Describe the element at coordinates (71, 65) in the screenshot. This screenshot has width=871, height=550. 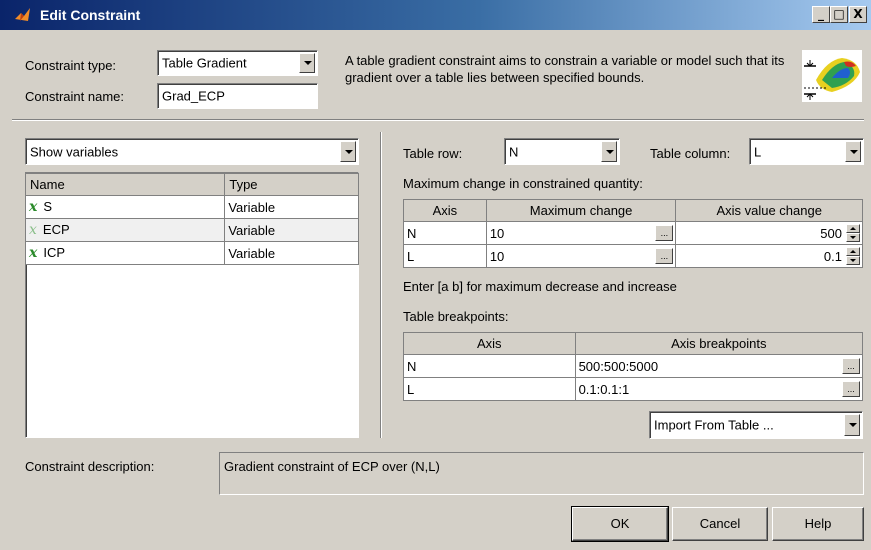
I see `constraint-type-label: Constraint type:` at that location.